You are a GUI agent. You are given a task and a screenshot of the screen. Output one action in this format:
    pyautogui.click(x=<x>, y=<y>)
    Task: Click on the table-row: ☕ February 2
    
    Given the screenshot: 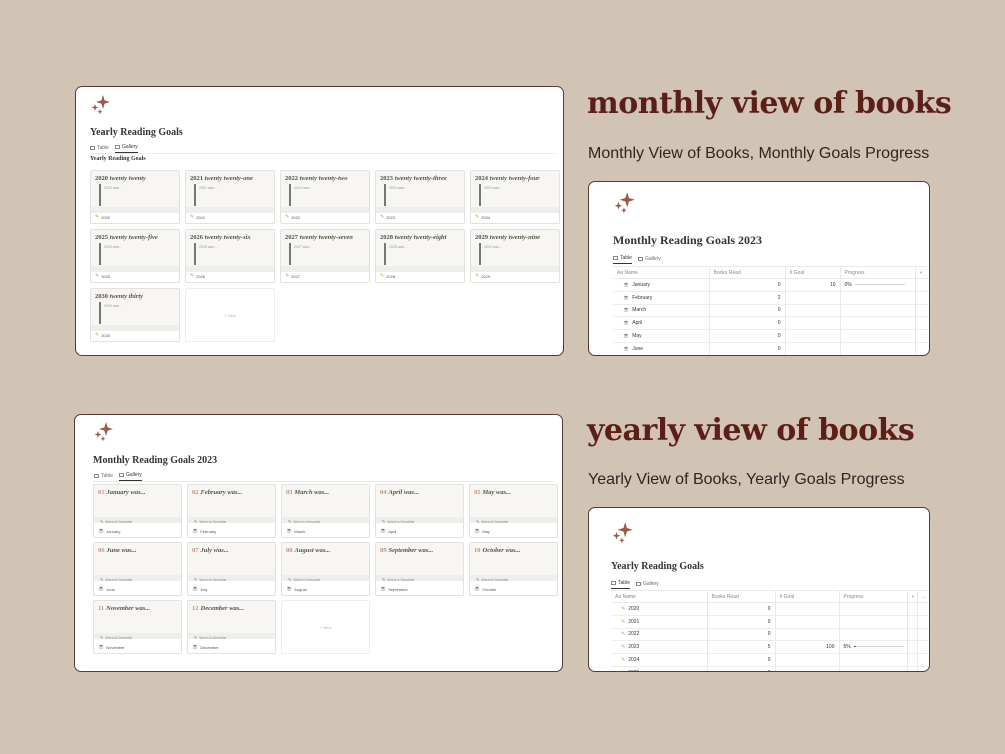 What is the action you would take?
    pyautogui.click(x=771, y=298)
    